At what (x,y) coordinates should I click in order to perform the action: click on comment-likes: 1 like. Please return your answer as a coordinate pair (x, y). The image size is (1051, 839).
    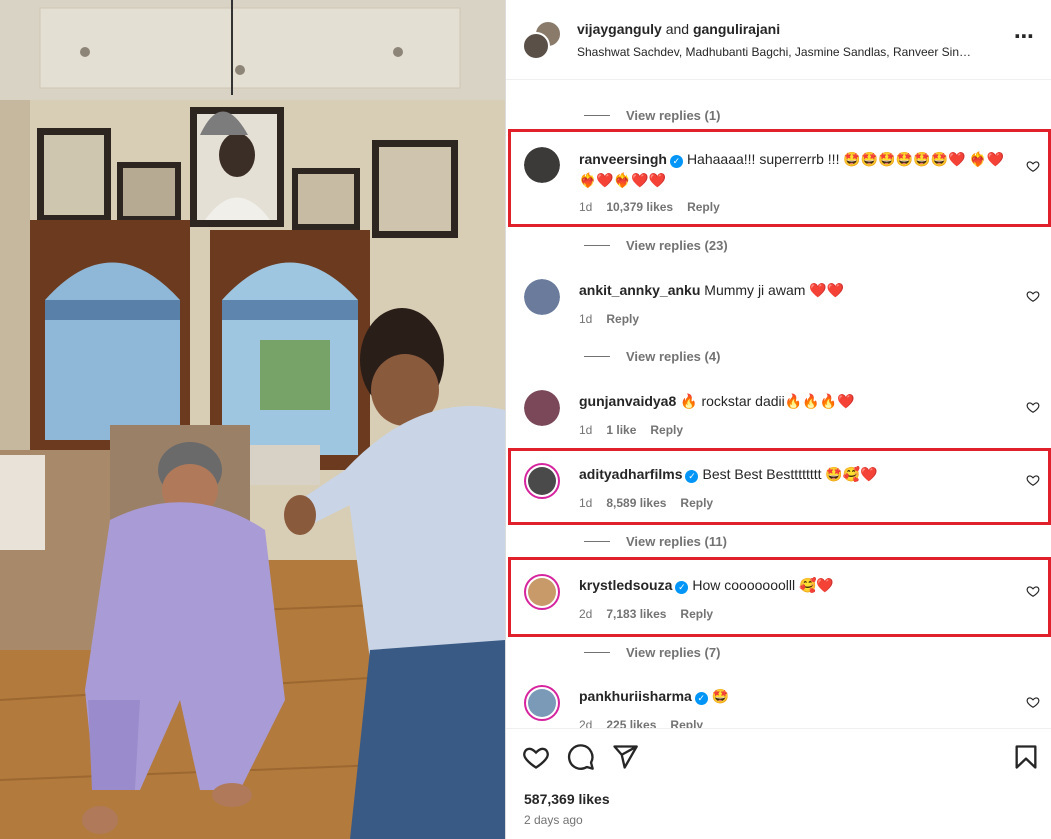
    Looking at the image, I should click on (621, 430).